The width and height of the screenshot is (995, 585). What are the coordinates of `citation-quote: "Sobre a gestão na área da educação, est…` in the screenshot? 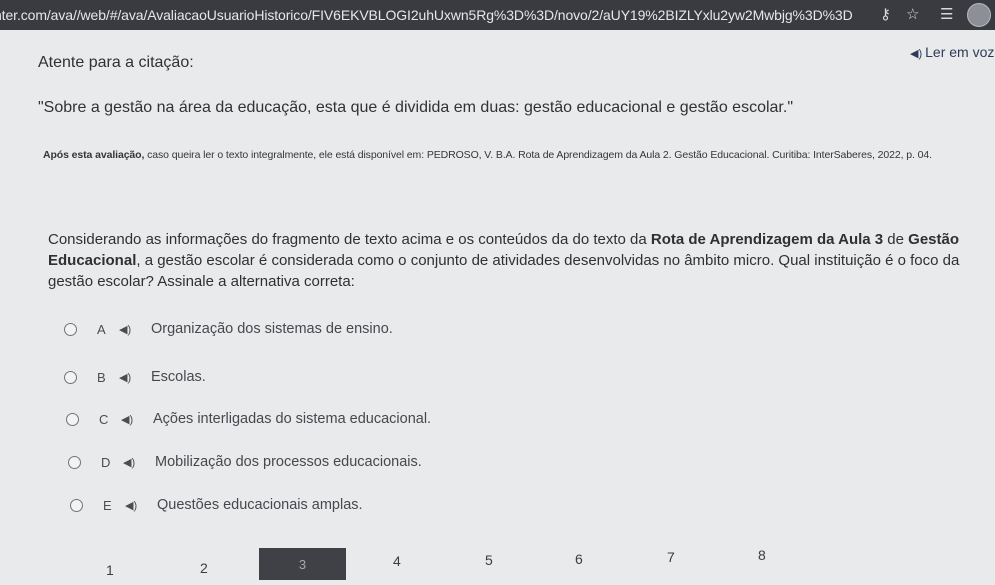 It's located at (415, 107).